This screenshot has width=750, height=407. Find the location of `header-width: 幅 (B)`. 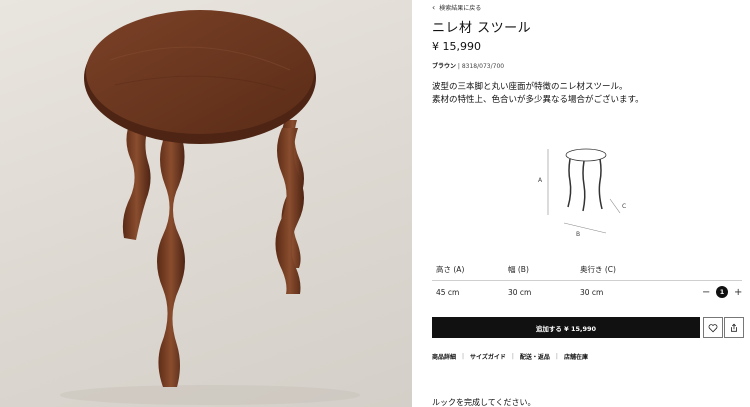

header-width: 幅 (B) is located at coordinates (518, 269).